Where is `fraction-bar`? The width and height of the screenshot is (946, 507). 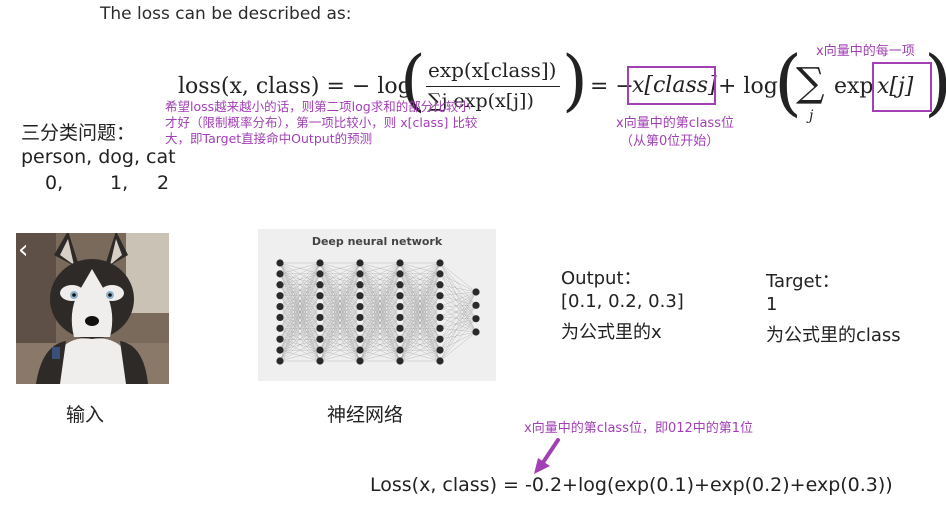
fraction-bar is located at coordinates (493, 86).